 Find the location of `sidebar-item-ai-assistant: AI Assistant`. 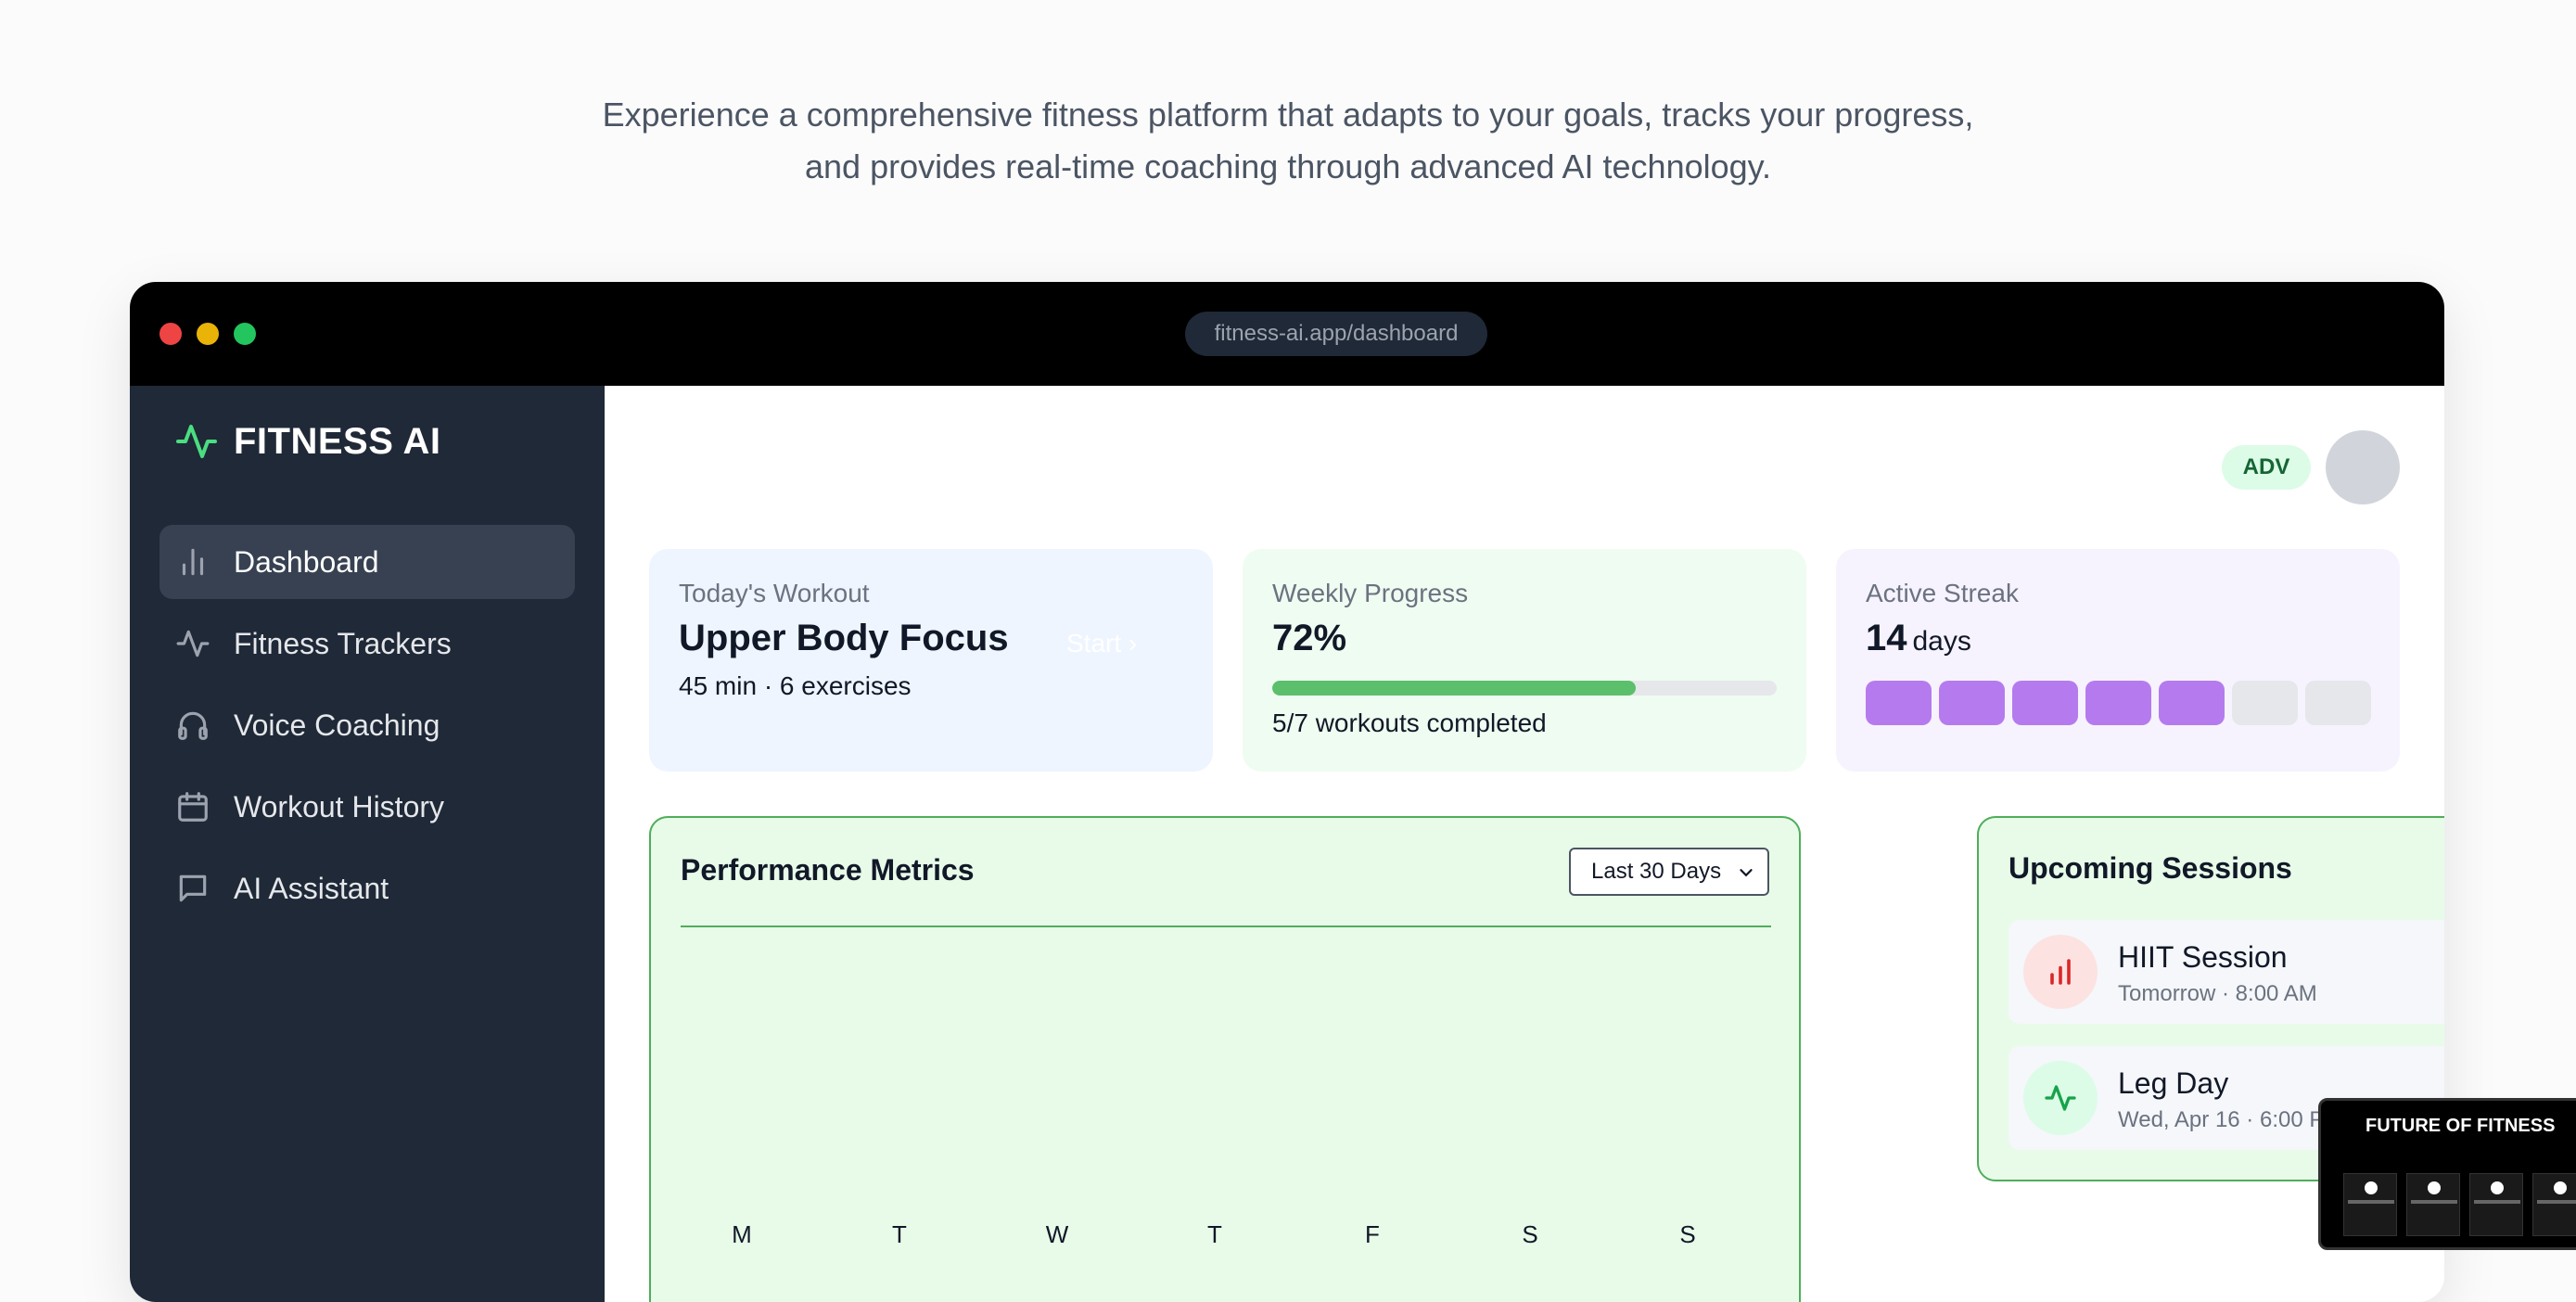

sidebar-item-ai-assistant: AI Assistant is located at coordinates (367, 888).